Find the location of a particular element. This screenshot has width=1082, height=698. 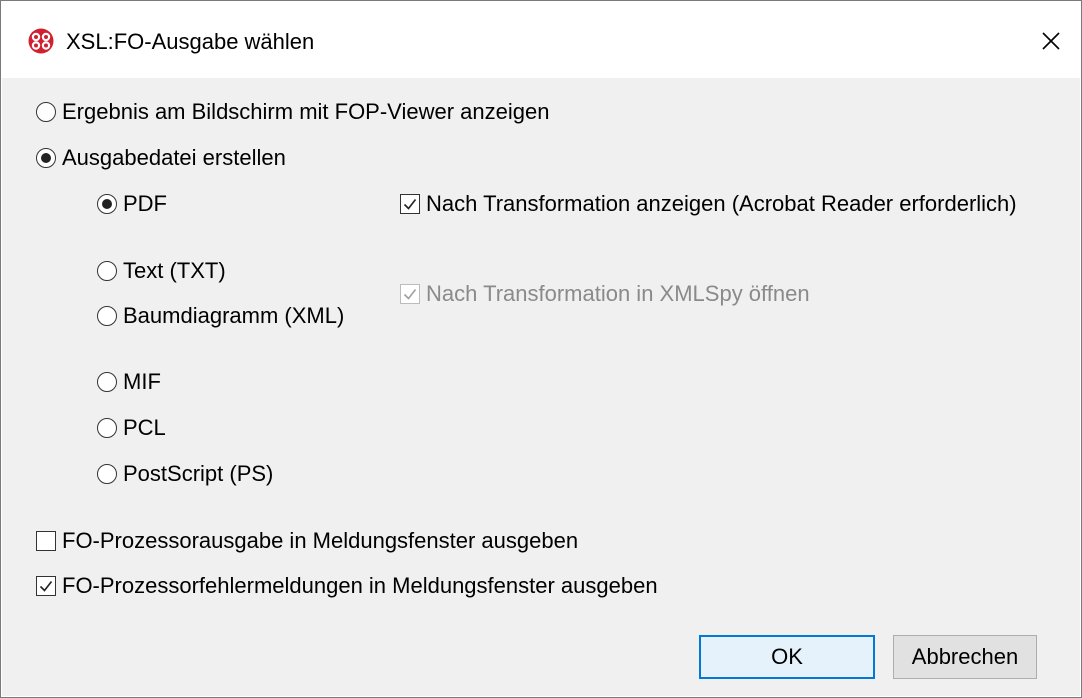

radio-format-mif: MIF is located at coordinates (129, 382).